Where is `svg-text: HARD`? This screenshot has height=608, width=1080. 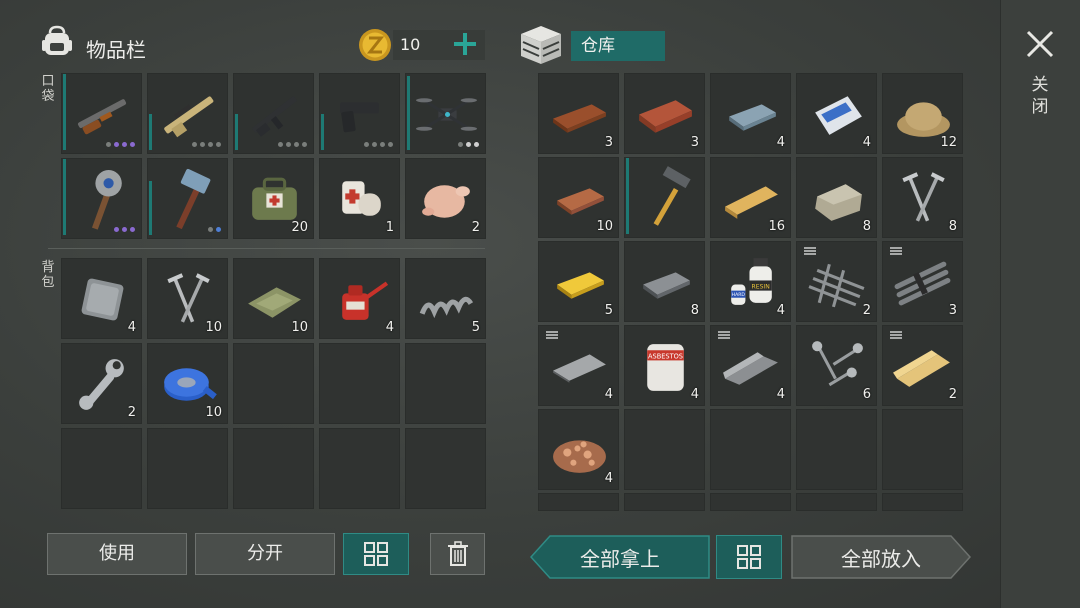 svg-text: HARD is located at coordinates (739, 295).